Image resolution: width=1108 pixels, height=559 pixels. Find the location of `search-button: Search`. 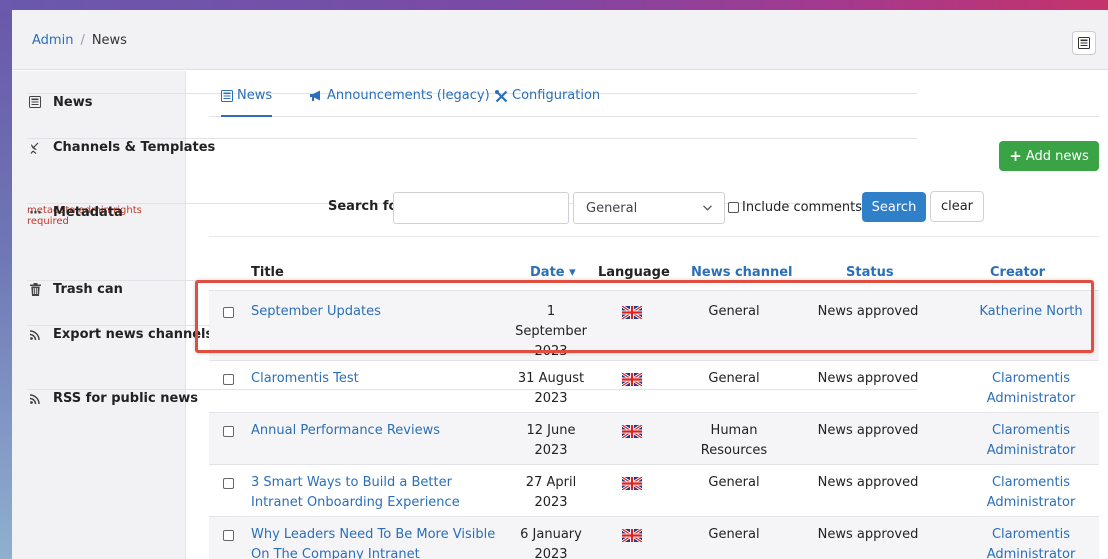

search-button: Search is located at coordinates (894, 207).